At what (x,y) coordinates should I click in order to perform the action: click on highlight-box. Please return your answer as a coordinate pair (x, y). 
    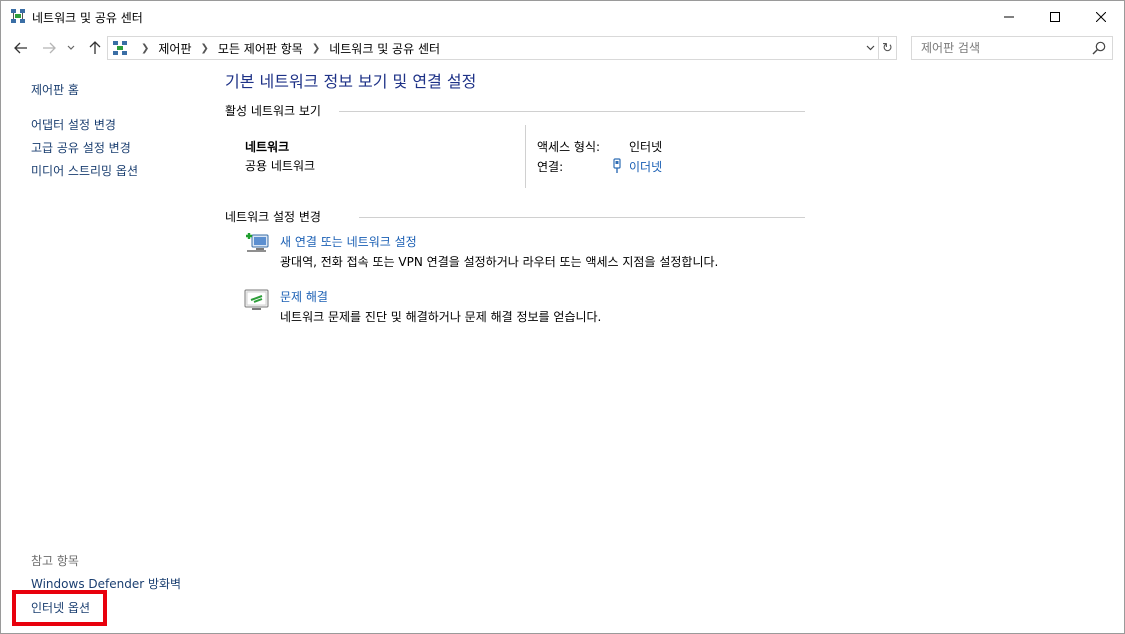
    Looking at the image, I should click on (59, 608).